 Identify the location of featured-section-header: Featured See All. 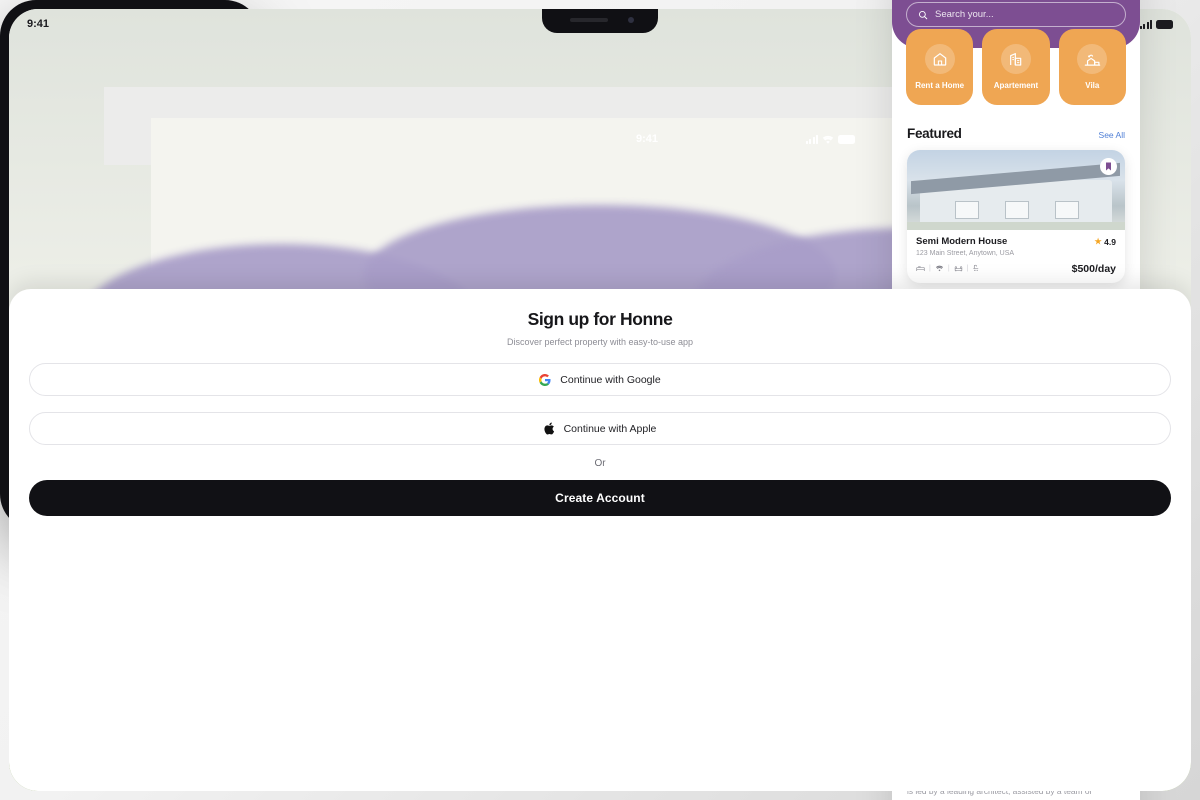
(1016, 133).